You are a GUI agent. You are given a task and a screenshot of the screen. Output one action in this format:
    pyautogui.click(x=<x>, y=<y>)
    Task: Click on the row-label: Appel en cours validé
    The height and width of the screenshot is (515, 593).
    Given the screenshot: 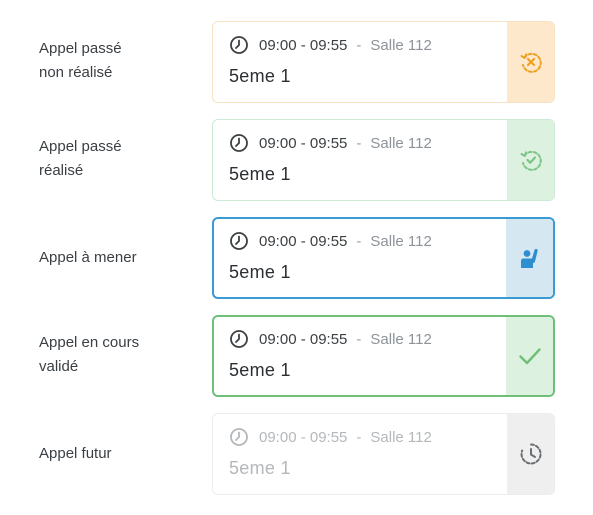 What is the action you would take?
    pyautogui.click(x=114, y=355)
    